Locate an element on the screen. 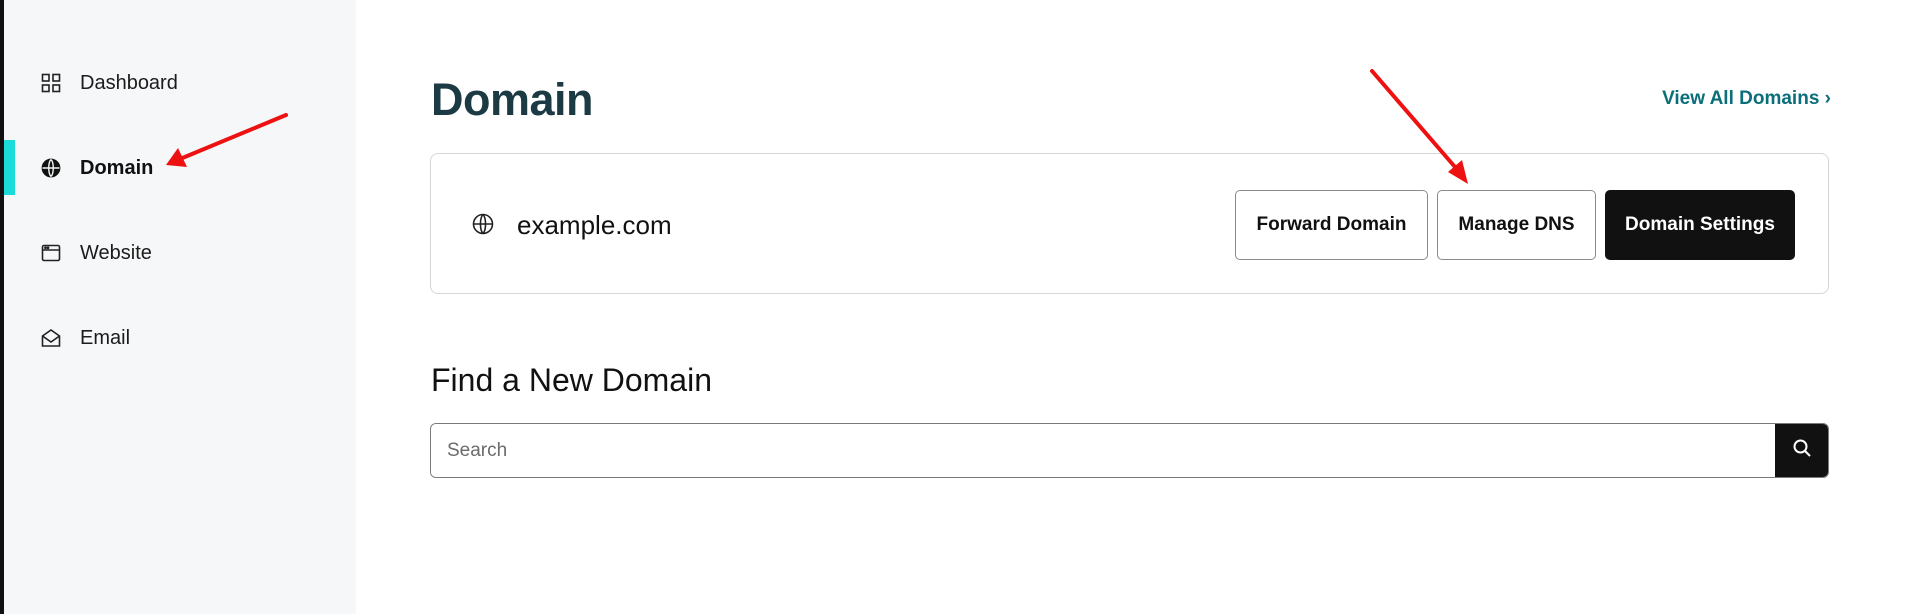 The width and height of the screenshot is (1909, 614). grid-icon is located at coordinates (51, 83).